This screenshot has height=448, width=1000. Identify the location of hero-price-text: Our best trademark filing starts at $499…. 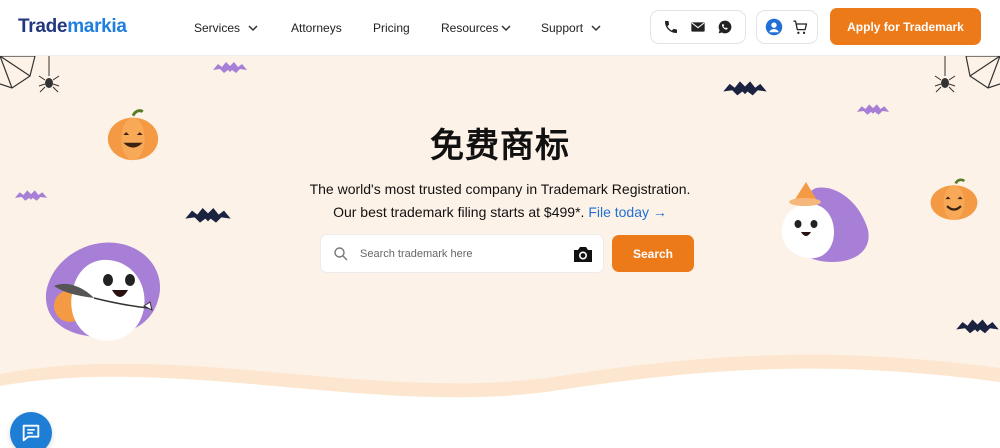
(459, 212).